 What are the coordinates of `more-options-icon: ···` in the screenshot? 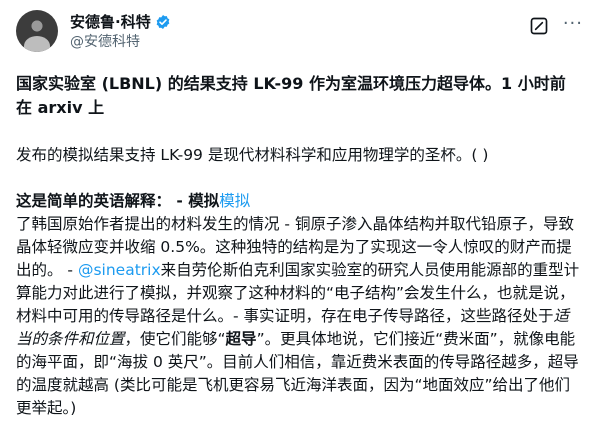 It's located at (573, 24).